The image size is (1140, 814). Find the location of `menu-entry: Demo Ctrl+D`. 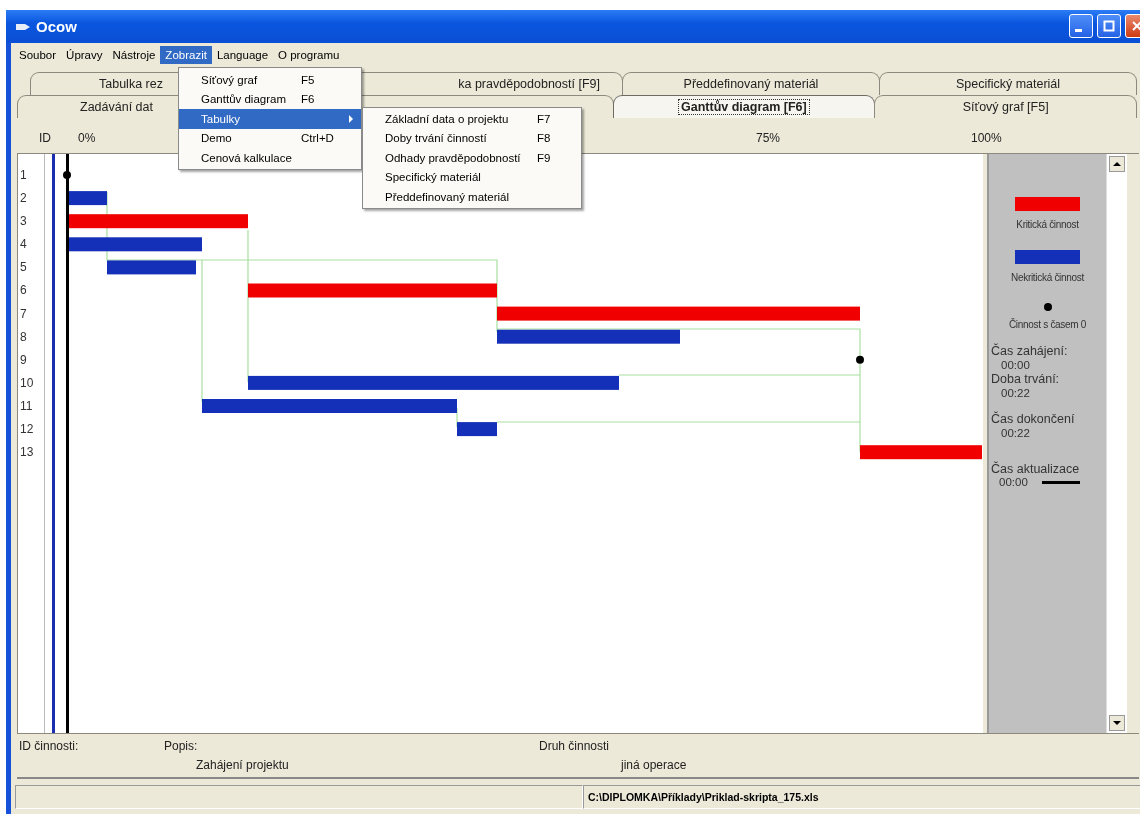

menu-entry: Demo Ctrl+D is located at coordinates (270, 138).